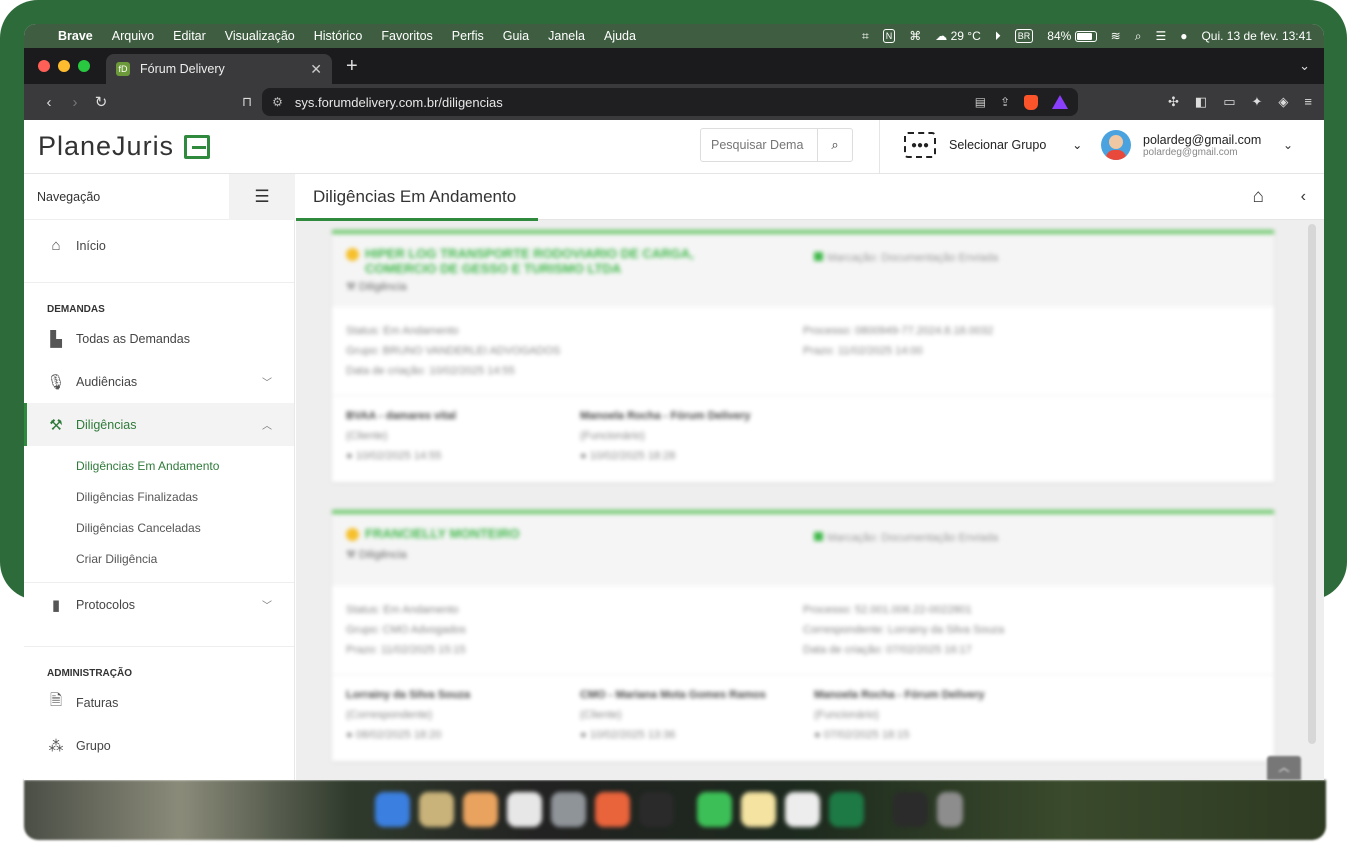  Describe the element at coordinates (133, 36) in the screenshot. I see `menu-arquivo: Arquivo` at that location.